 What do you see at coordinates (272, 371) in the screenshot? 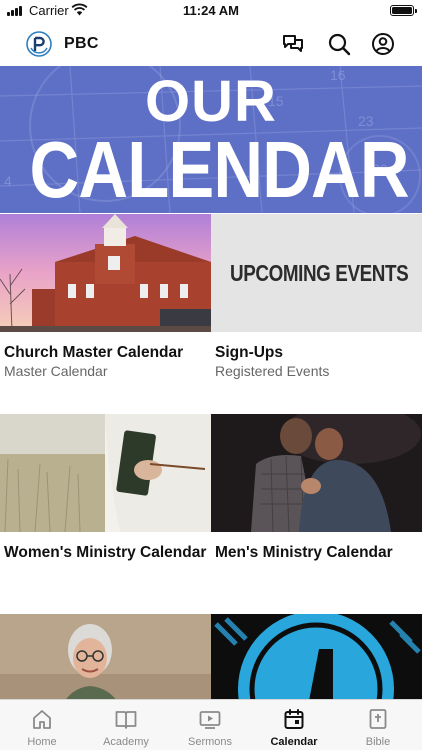
I see `card-subtitle: Registered Events` at bounding box center [272, 371].